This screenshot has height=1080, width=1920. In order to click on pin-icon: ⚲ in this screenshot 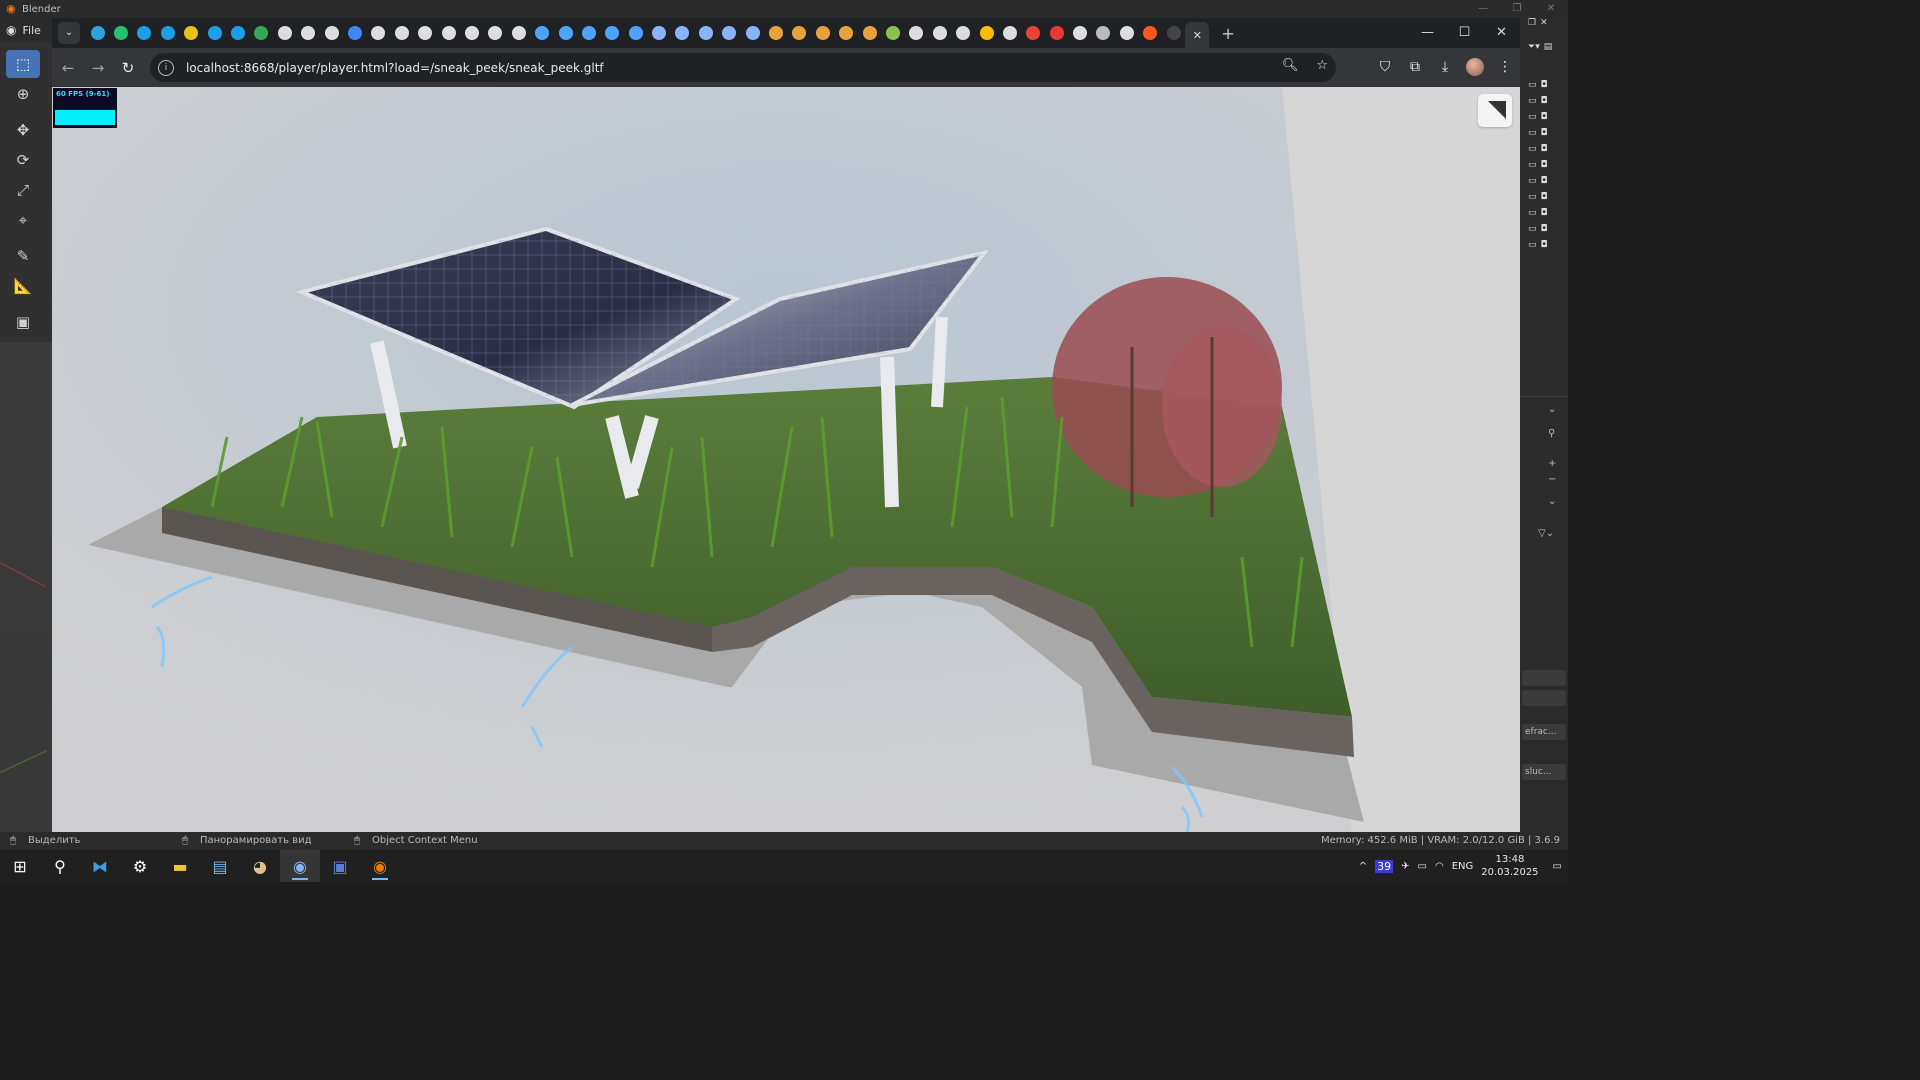, I will do `click(1551, 433)`.